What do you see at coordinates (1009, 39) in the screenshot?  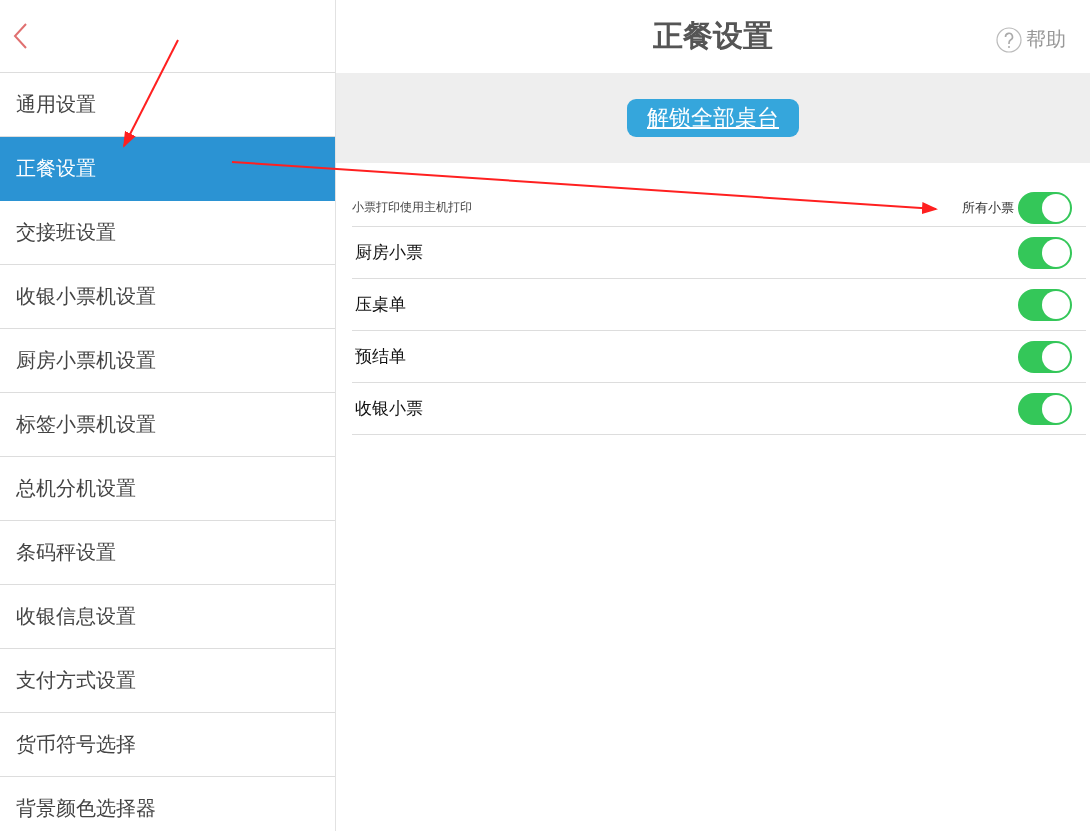 I see `help-icon` at bounding box center [1009, 39].